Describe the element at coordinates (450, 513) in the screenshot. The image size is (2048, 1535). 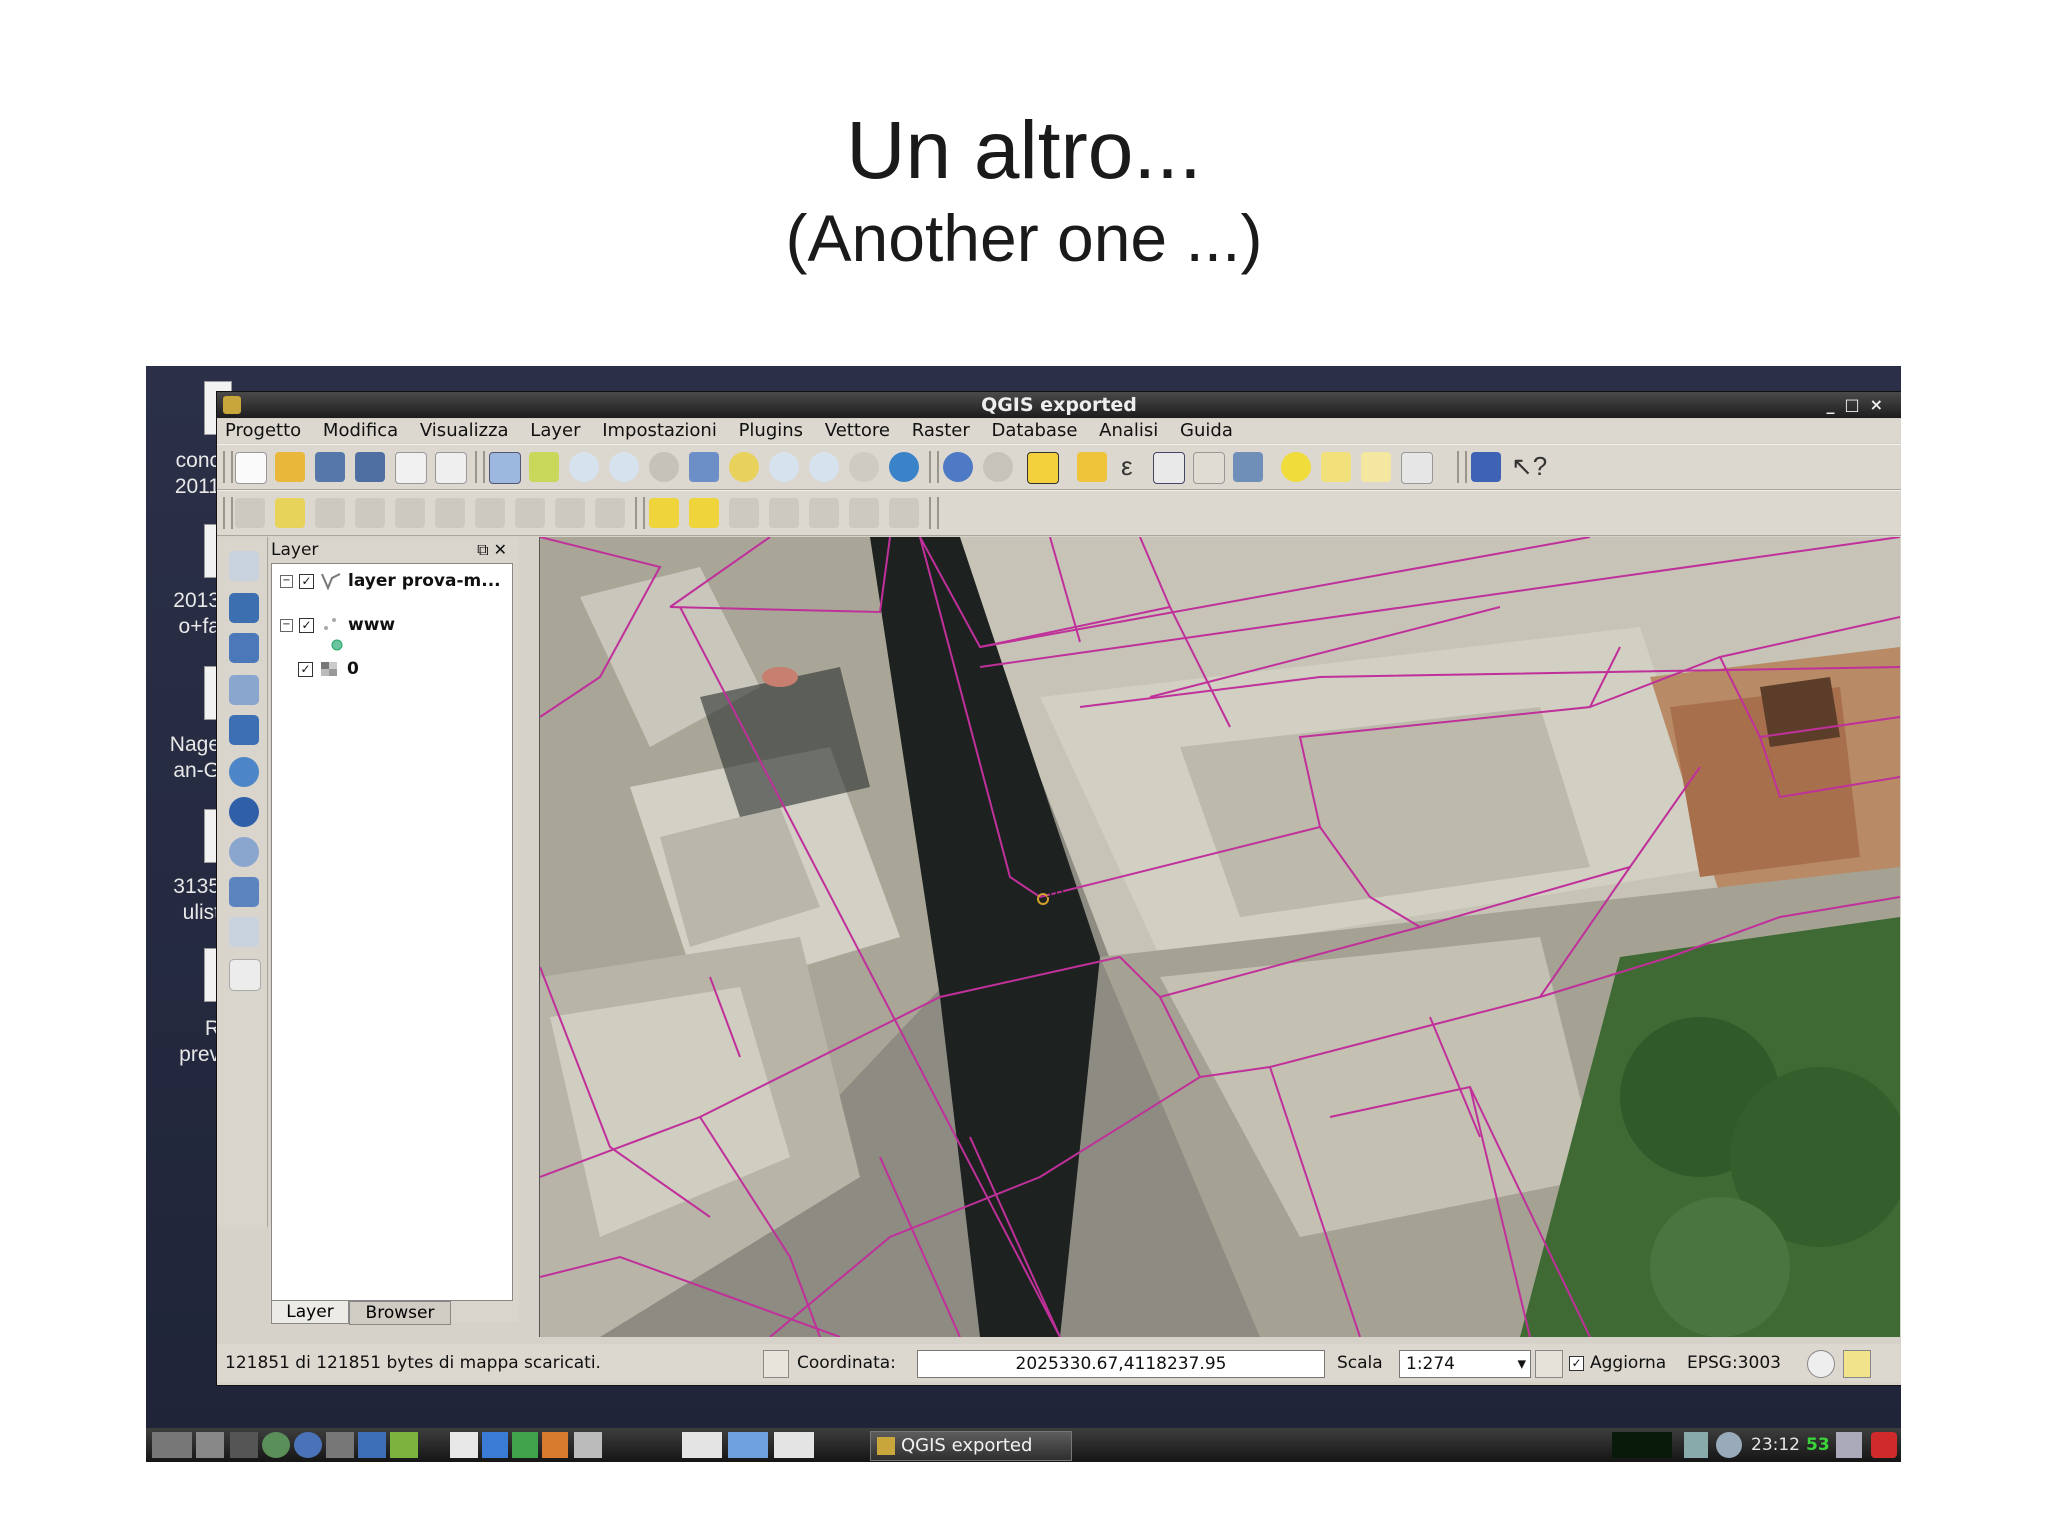
I see `node-tool-icon` at that location.